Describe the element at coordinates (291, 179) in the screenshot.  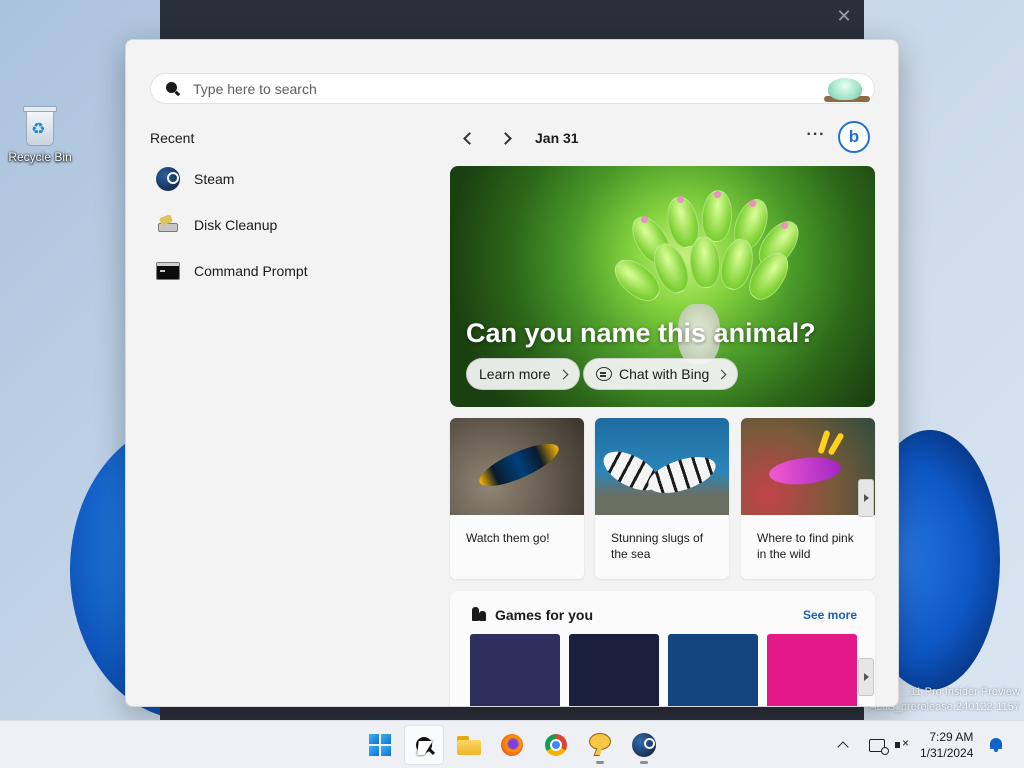
I see `recent-item-steam: Steam` at that location.